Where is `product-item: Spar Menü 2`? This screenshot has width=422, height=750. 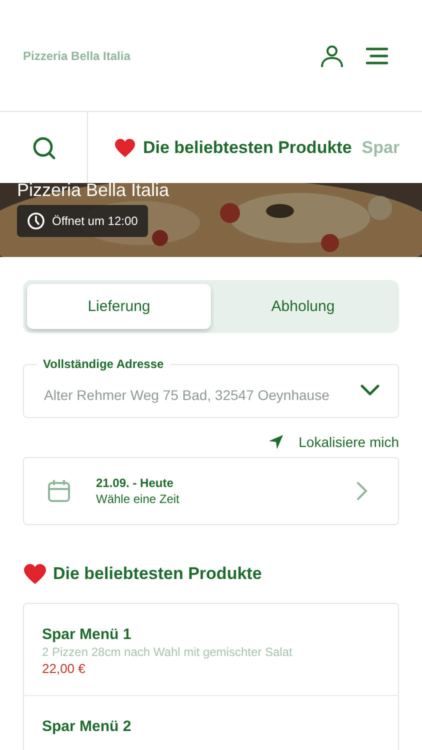 product-item: Spar Menü 2 is located at coordinates (211, 723).